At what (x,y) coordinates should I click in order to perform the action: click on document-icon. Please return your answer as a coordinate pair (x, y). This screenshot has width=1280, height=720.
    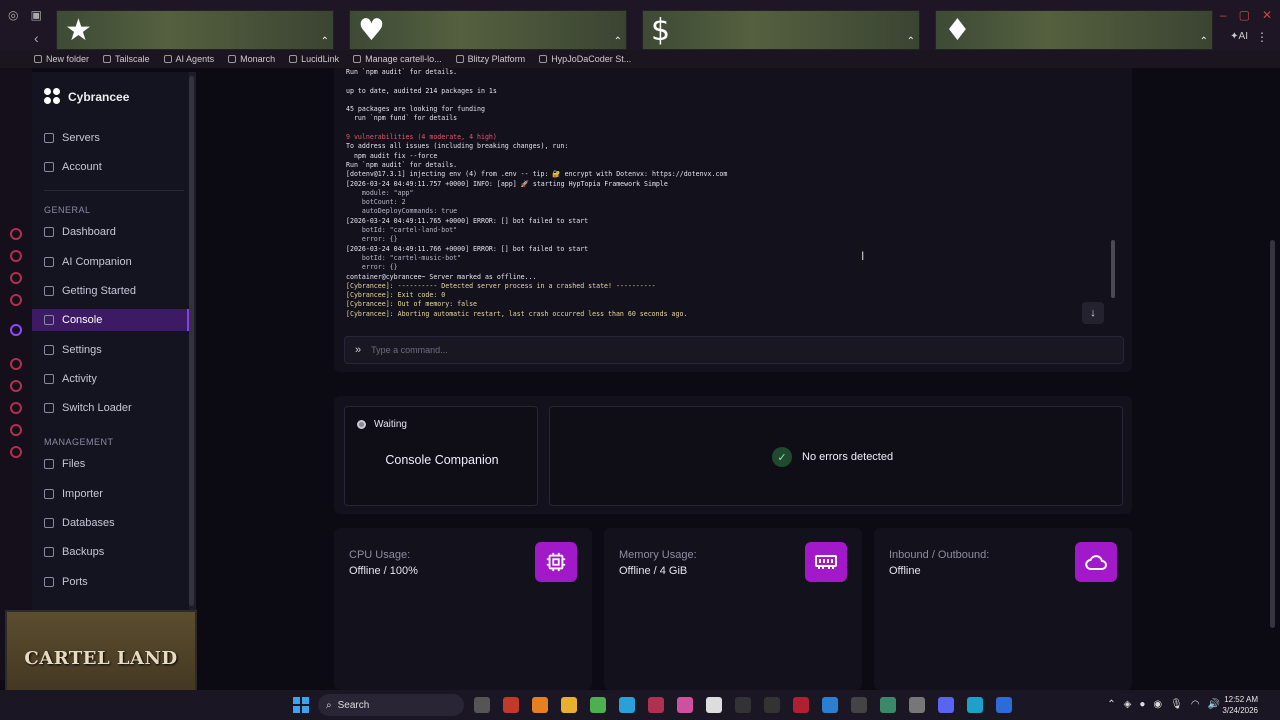
    Looking at the image, I should click on (714, 705).